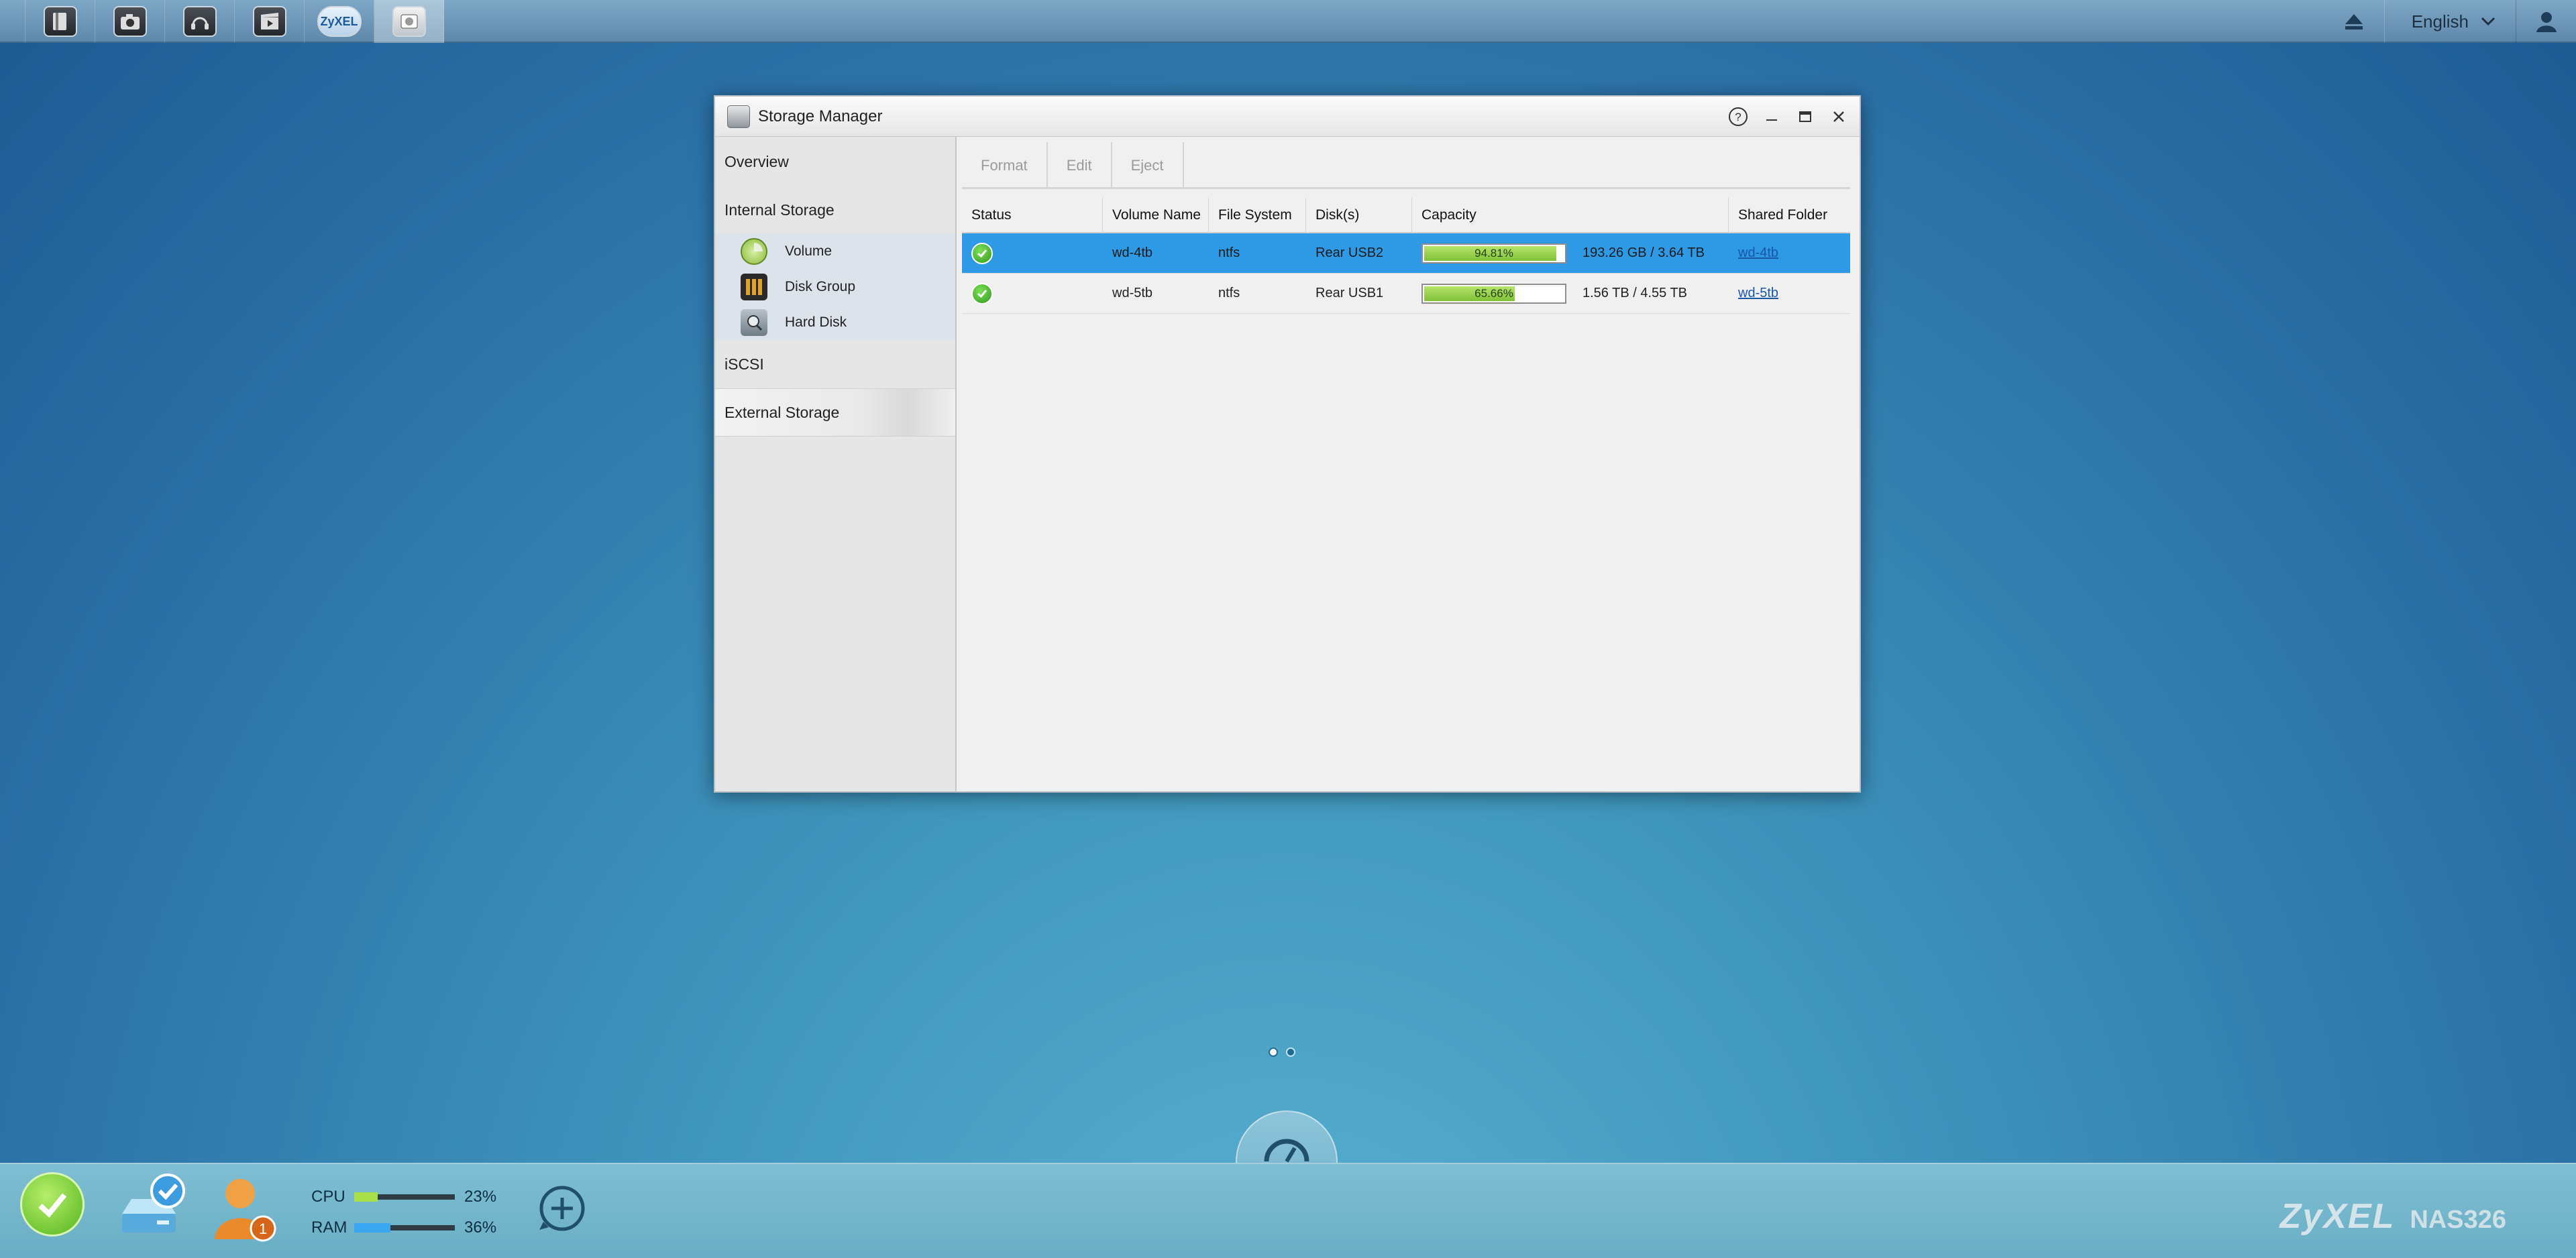 The width and height of the screenshot is (2576, 1258). What do you see at coordinates (1286, 1151) in the screenshot?
I see `speedometer-icon` at bounding box center [1286, 1151].